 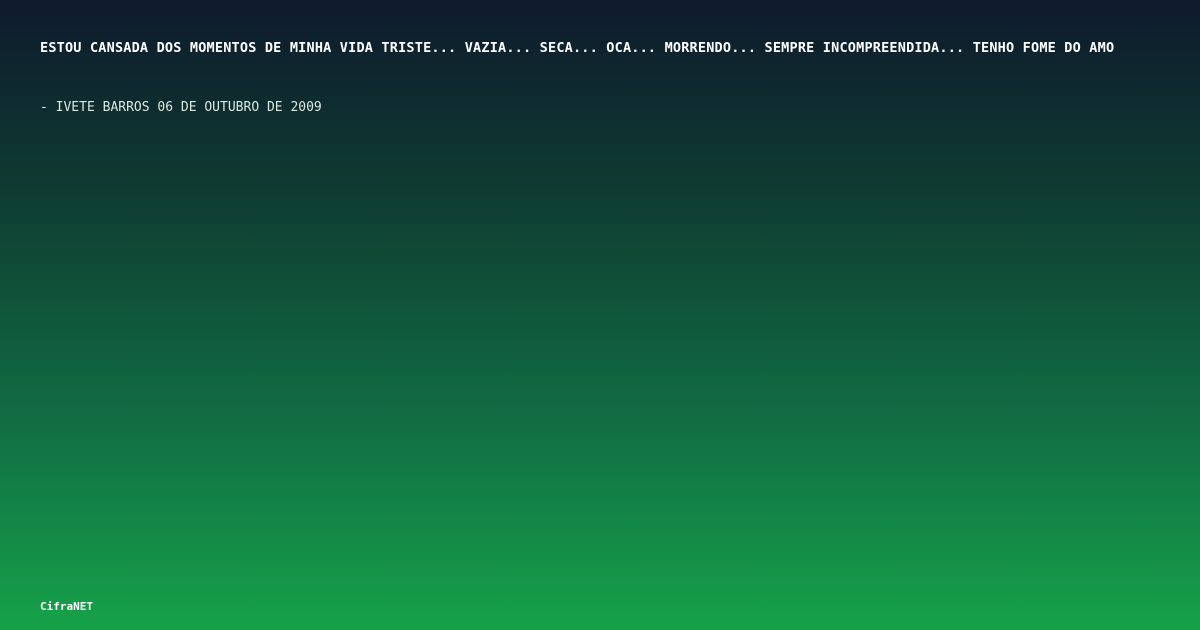 I want to click on brand-logo-text: CifraNET, so click(x=66, y=606).